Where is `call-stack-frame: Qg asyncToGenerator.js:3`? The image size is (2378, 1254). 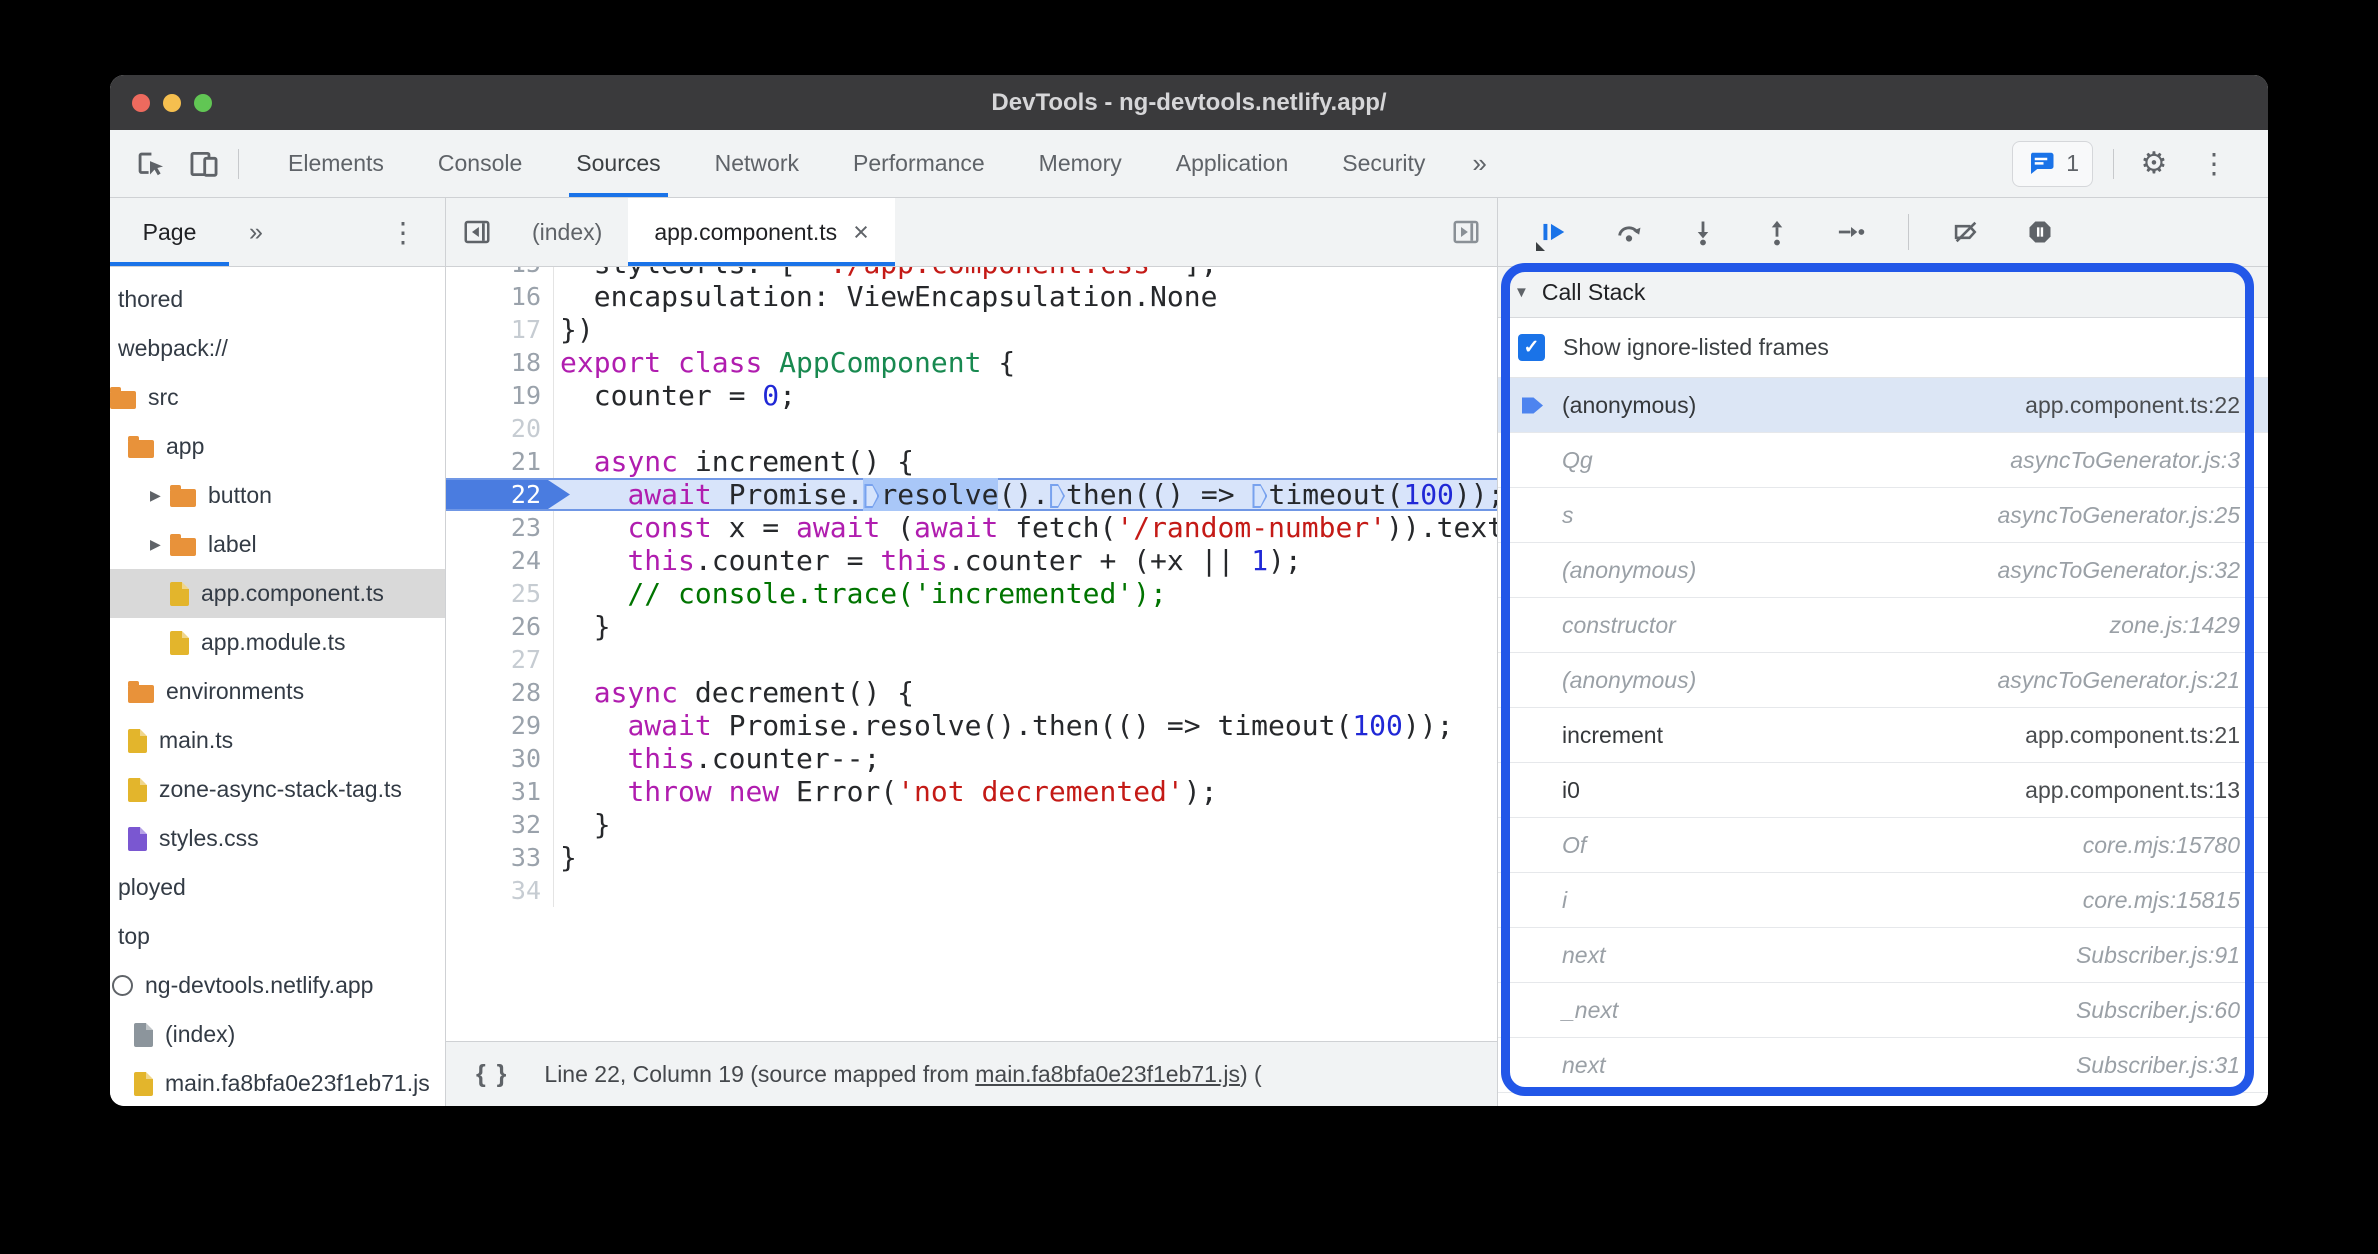
call-stack-frame: Qg asyncToGenerator.js:3 is located at coordinates (1883, 460).